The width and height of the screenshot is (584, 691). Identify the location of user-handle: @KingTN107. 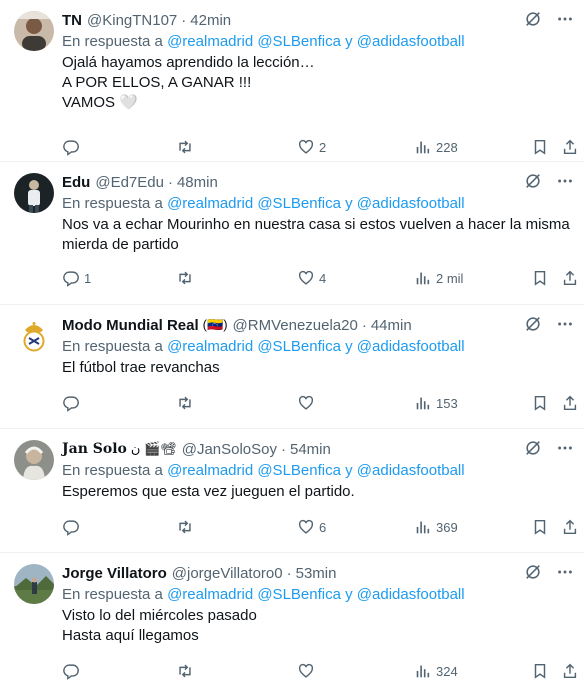
(132, 20).